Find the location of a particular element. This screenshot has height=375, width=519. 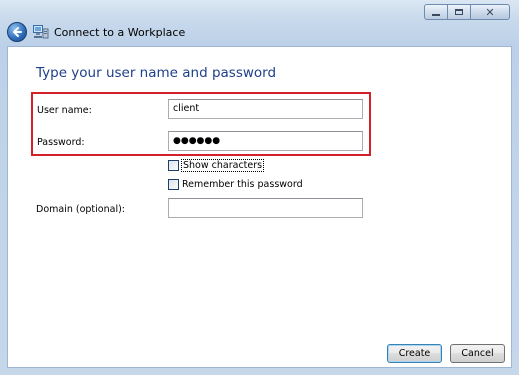

username-label: User name: is located at coordinates (64, 110).